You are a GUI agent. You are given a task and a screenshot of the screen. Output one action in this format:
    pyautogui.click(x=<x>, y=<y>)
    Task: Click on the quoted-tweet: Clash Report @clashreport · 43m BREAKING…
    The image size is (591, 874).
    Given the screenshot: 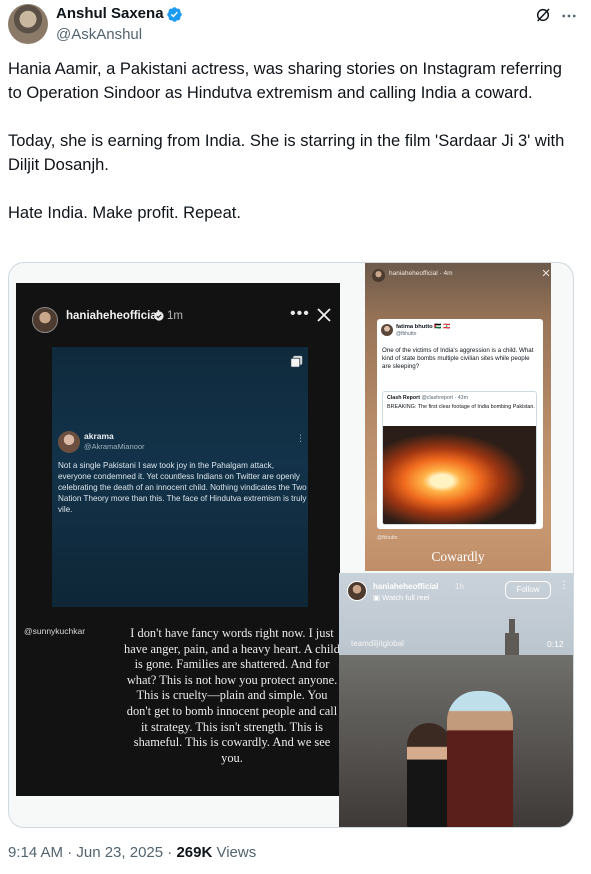 What is the action you would take?
    pyautogui.click(x=459, y=458)
    